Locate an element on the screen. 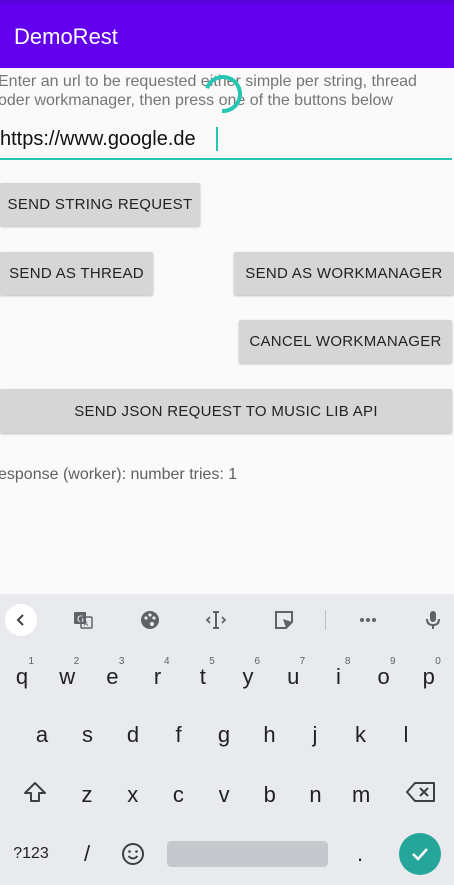 The height and width of the screenshot is (885, 454). key-e: e3 is located at coordinates (112, 677).